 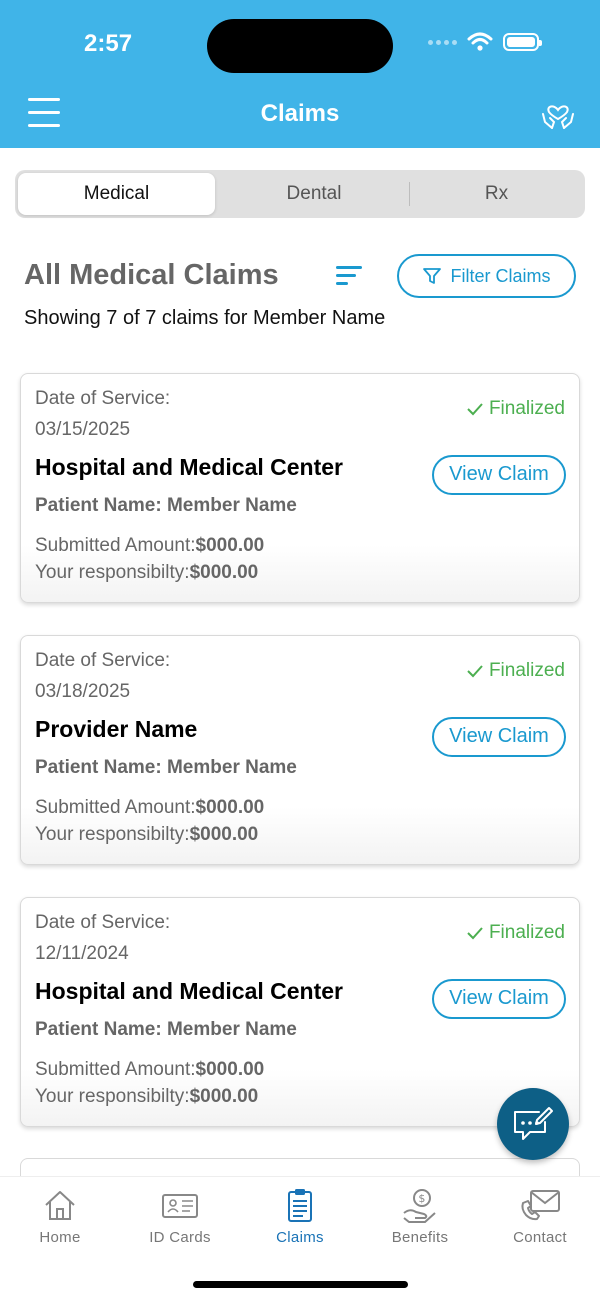 I want to click on provider-name: Provider Name, so click(x=116, y=729).